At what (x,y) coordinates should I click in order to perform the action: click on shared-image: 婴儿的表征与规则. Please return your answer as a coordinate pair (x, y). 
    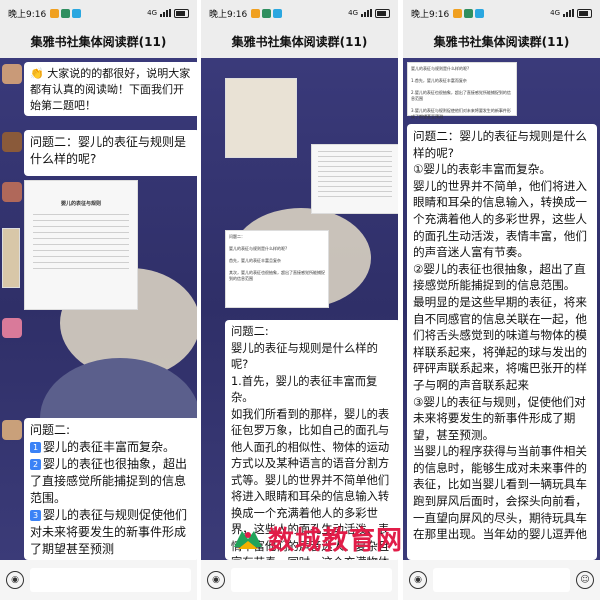
    Looking at the image, I should click on (81, 245).